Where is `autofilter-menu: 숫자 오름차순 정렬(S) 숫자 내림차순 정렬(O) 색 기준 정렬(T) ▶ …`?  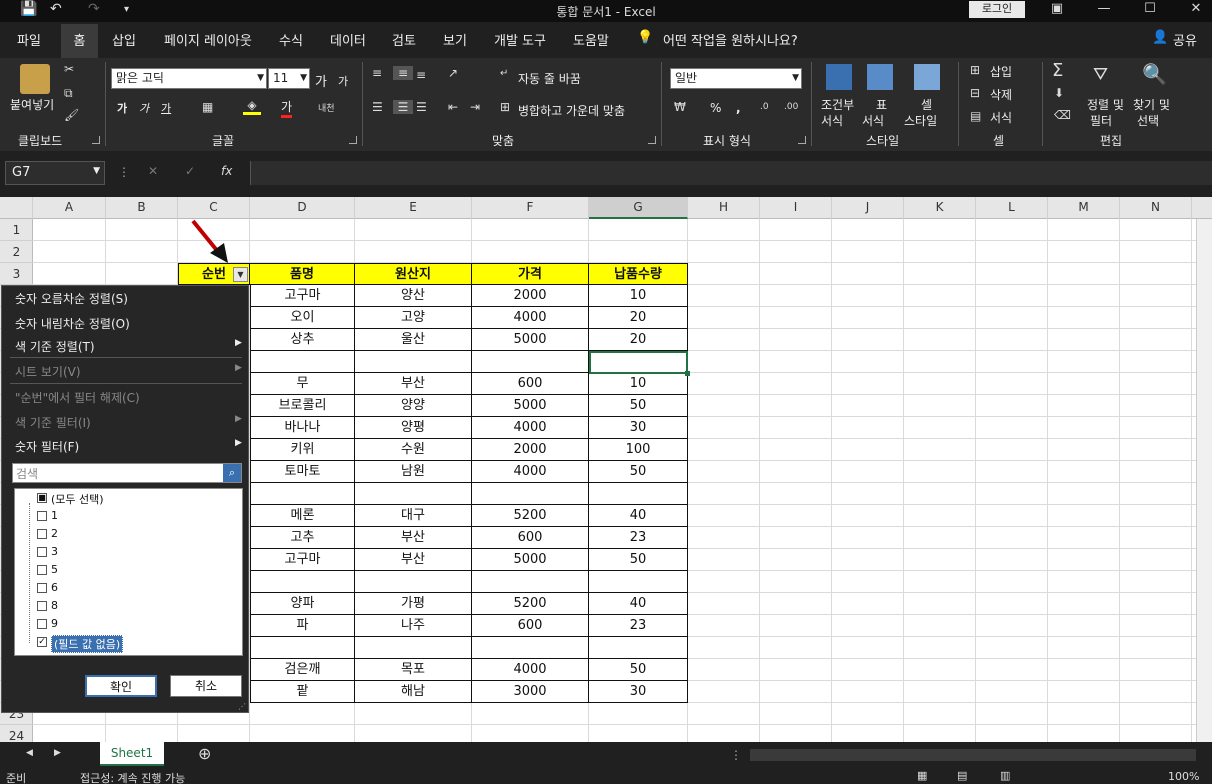 autofilter-menu: 숫자 오름차순 정렬(S) 숫자 내림차순 정렬(O) 색 기준 정렬(T) ▶ … is located at coordinates (125, 499).